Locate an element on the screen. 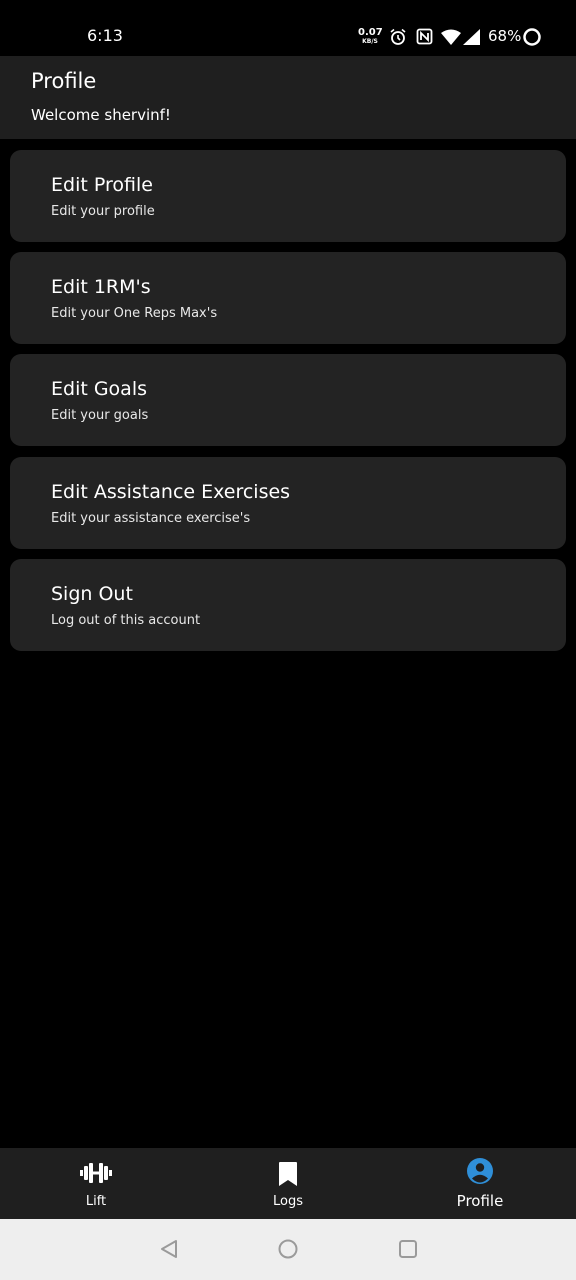 The width and height of the screenshot is (576, 1280). card-subtitle: Edit your profile is located at coordinates (103, 211).